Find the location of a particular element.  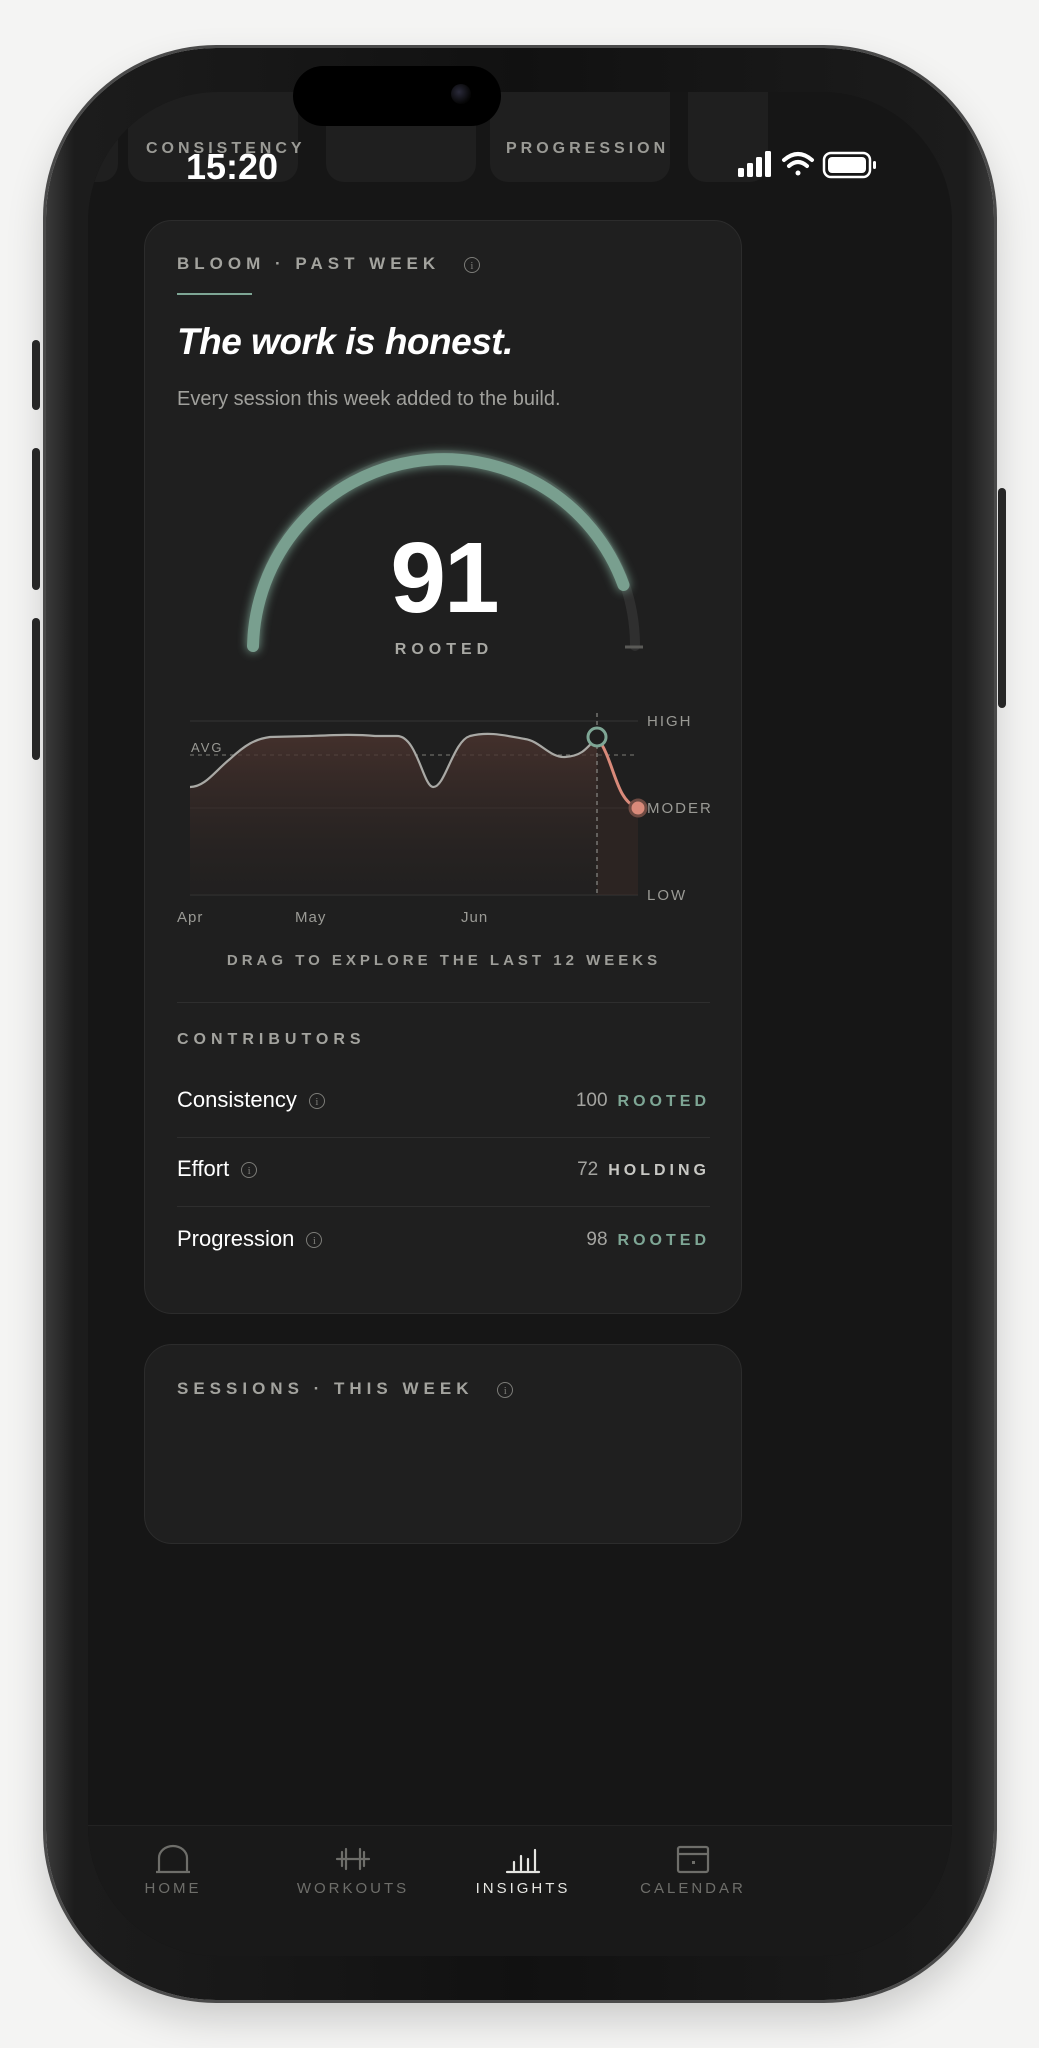

dumbbell-icon is located at coordinates (353, 1859).